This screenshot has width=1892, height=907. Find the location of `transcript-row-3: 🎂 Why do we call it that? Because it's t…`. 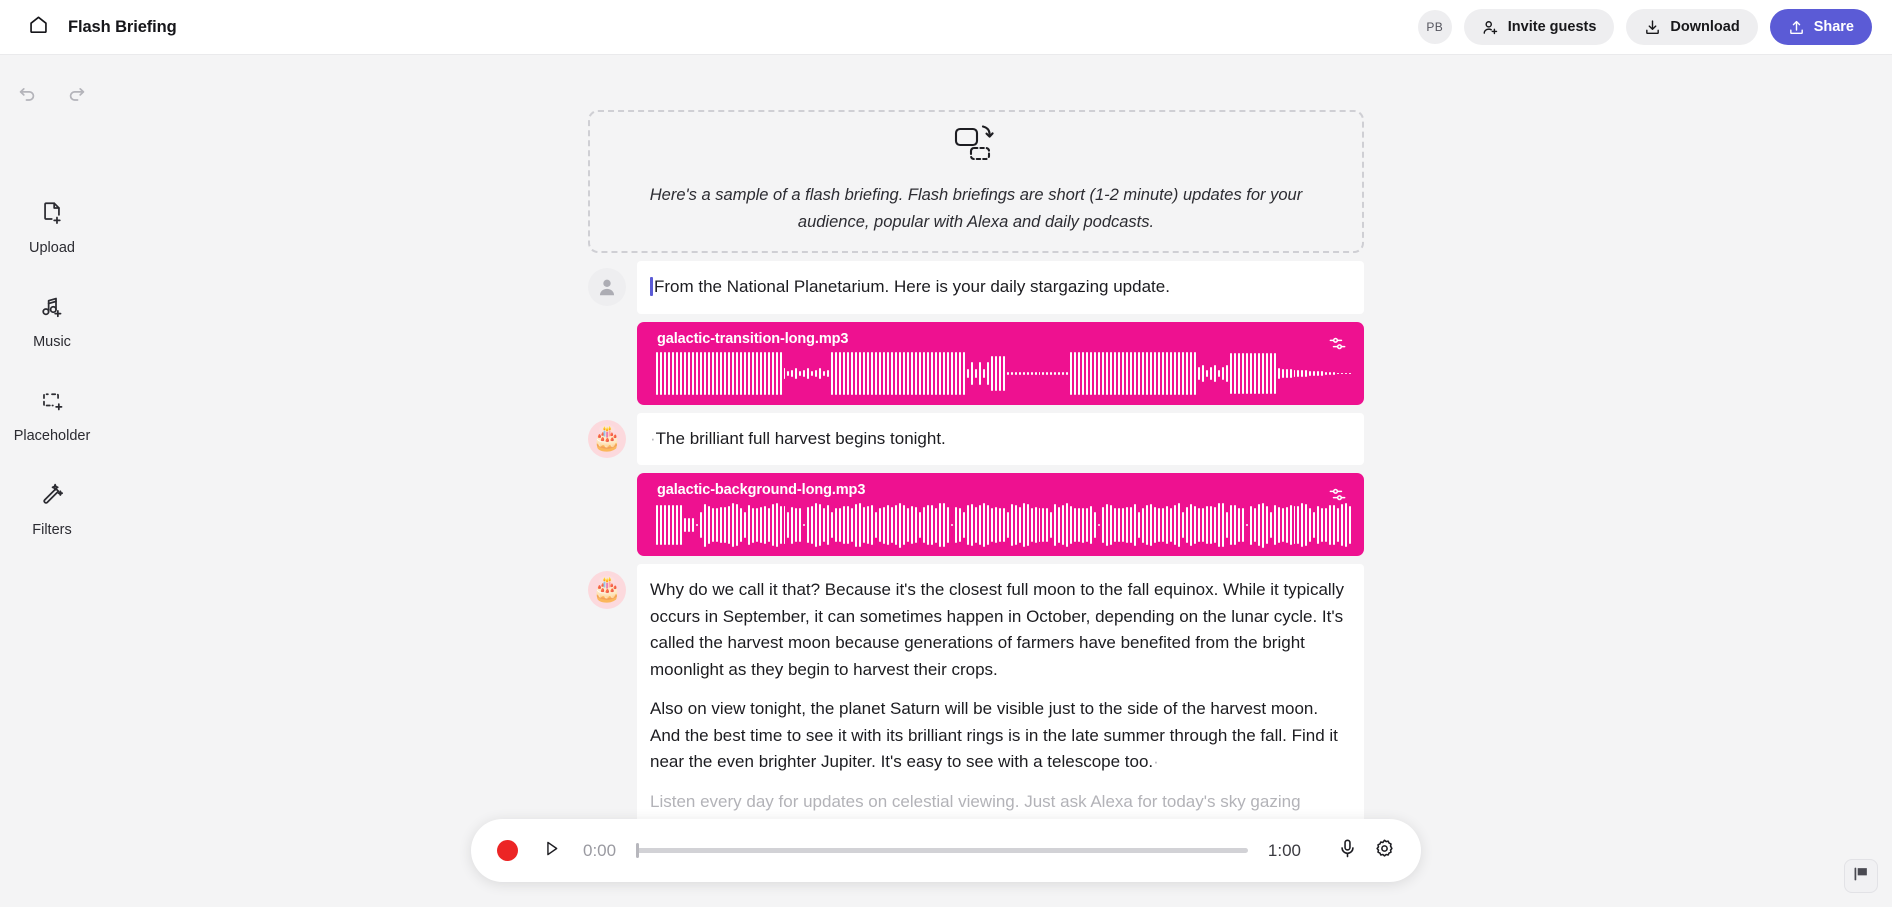

transcript-row-3: 🎂 Why do we call it that? Because it's t… is located at coordinates (976, 709).